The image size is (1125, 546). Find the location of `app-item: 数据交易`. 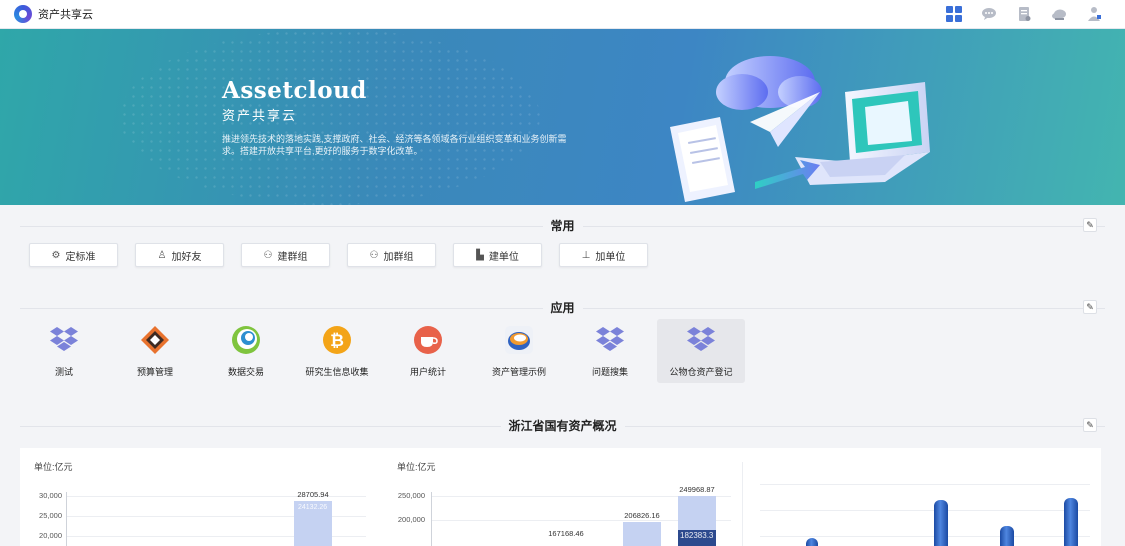

app-item: 数据交易 is located at coordinates (246, 351).